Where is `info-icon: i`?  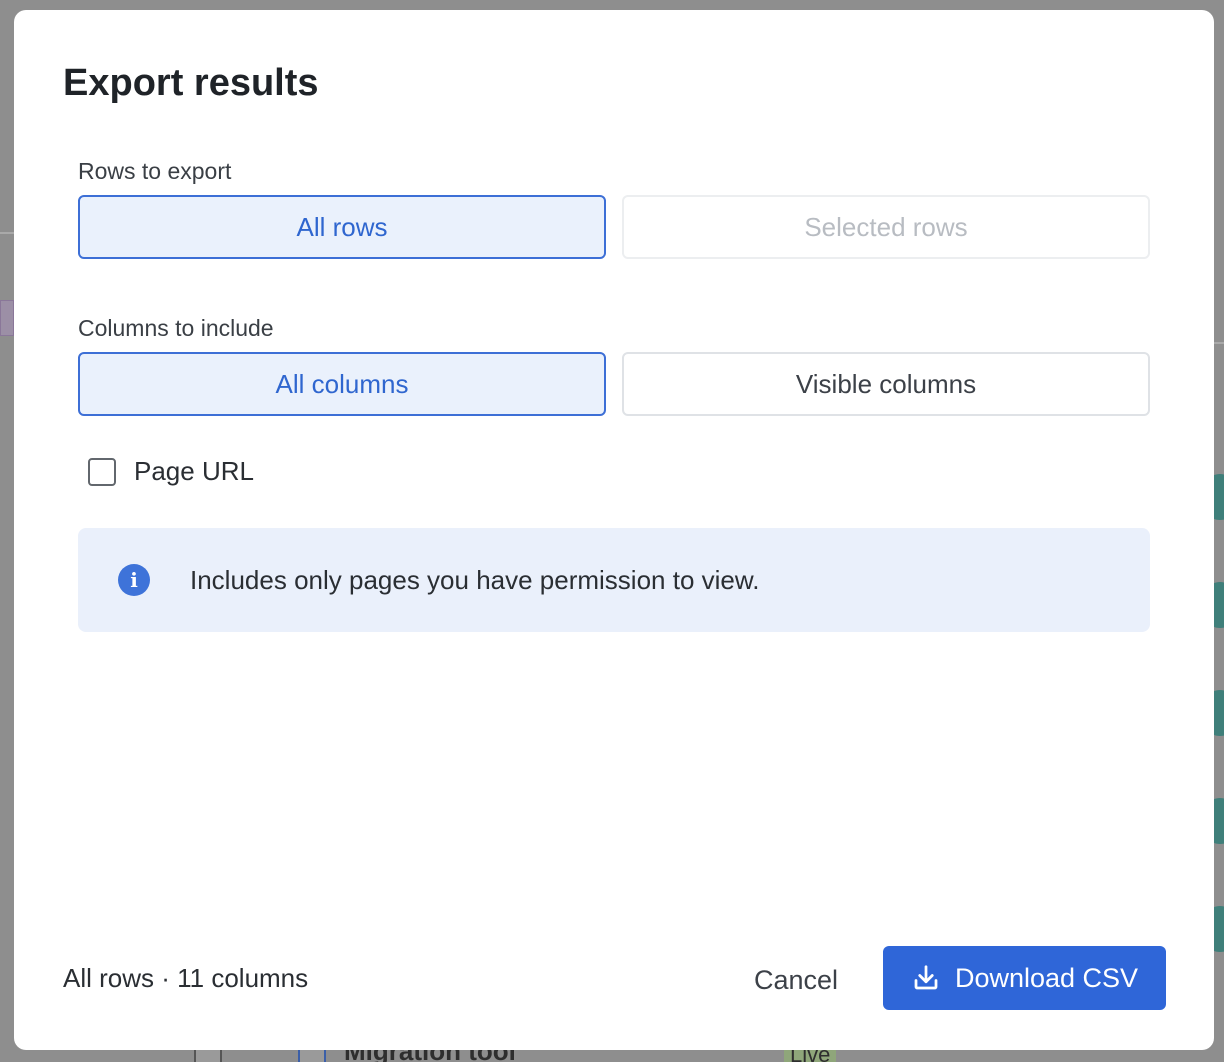
info-icon: i is located at coordinates (134, 580).